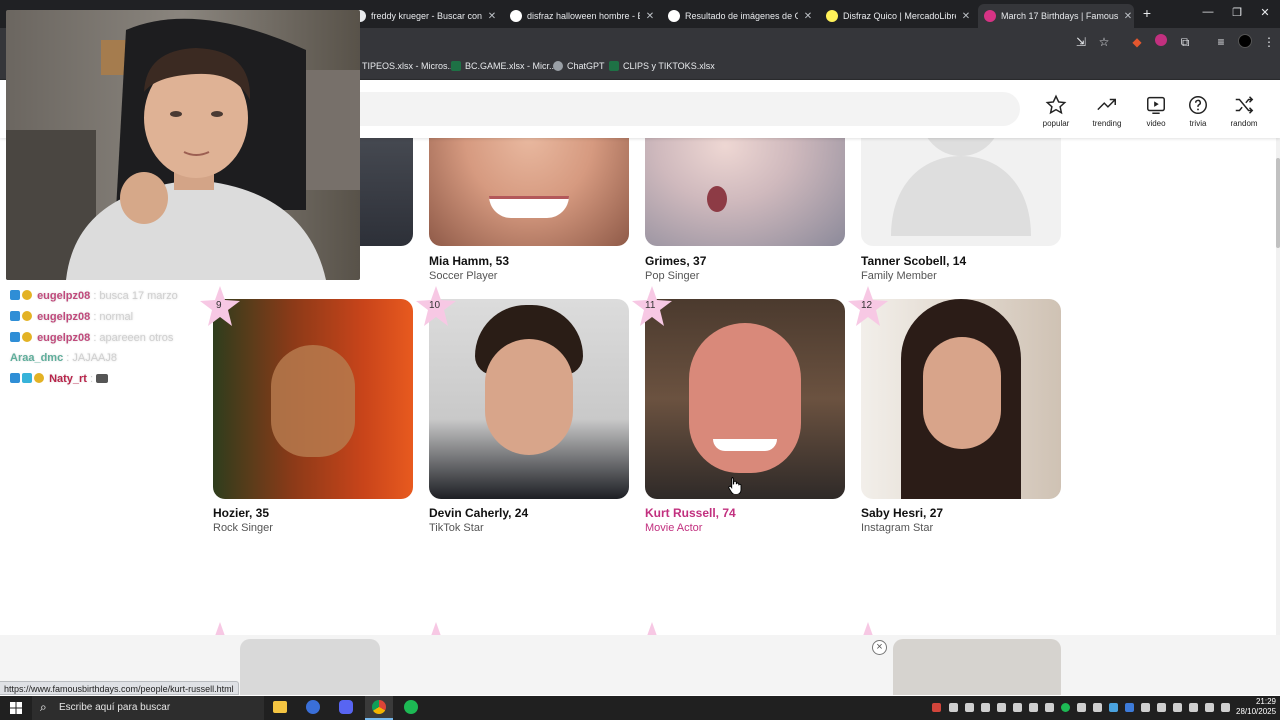 The height and width of the screenshot is (720, 1280). What do you see at coordinates (280, 707) in the screenshot?
I see `file-explorer-icon` at bounding box center [280, 707].